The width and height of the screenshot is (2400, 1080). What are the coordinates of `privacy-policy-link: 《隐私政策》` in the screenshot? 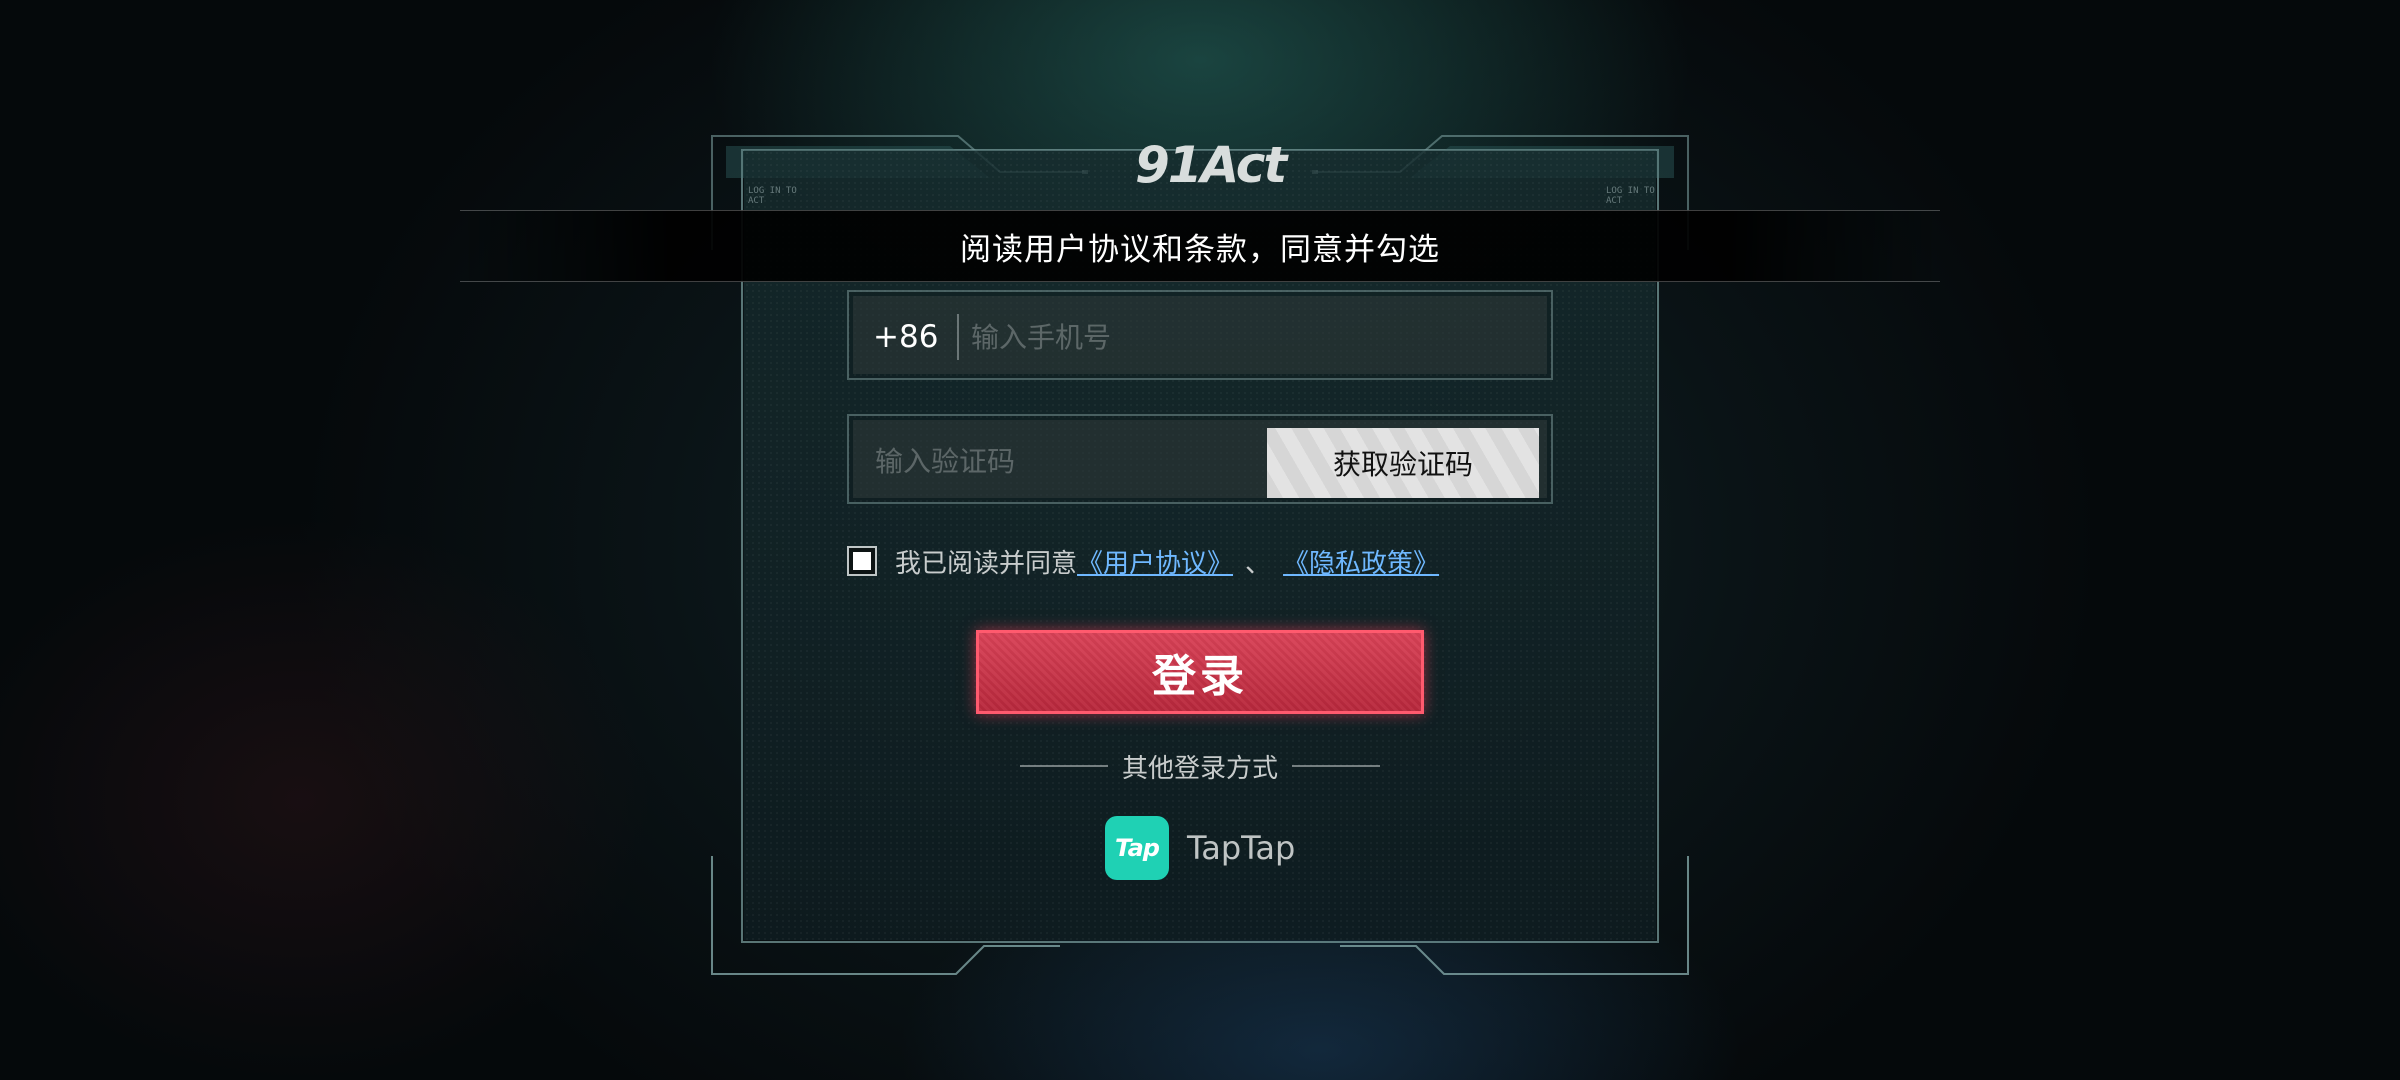 It's located at (1361, 561).